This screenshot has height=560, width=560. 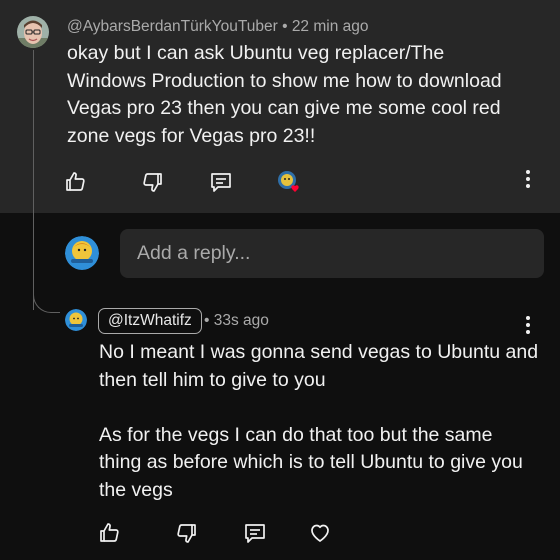 I want to click on reply-reply-button, so click(x=255, y=533).